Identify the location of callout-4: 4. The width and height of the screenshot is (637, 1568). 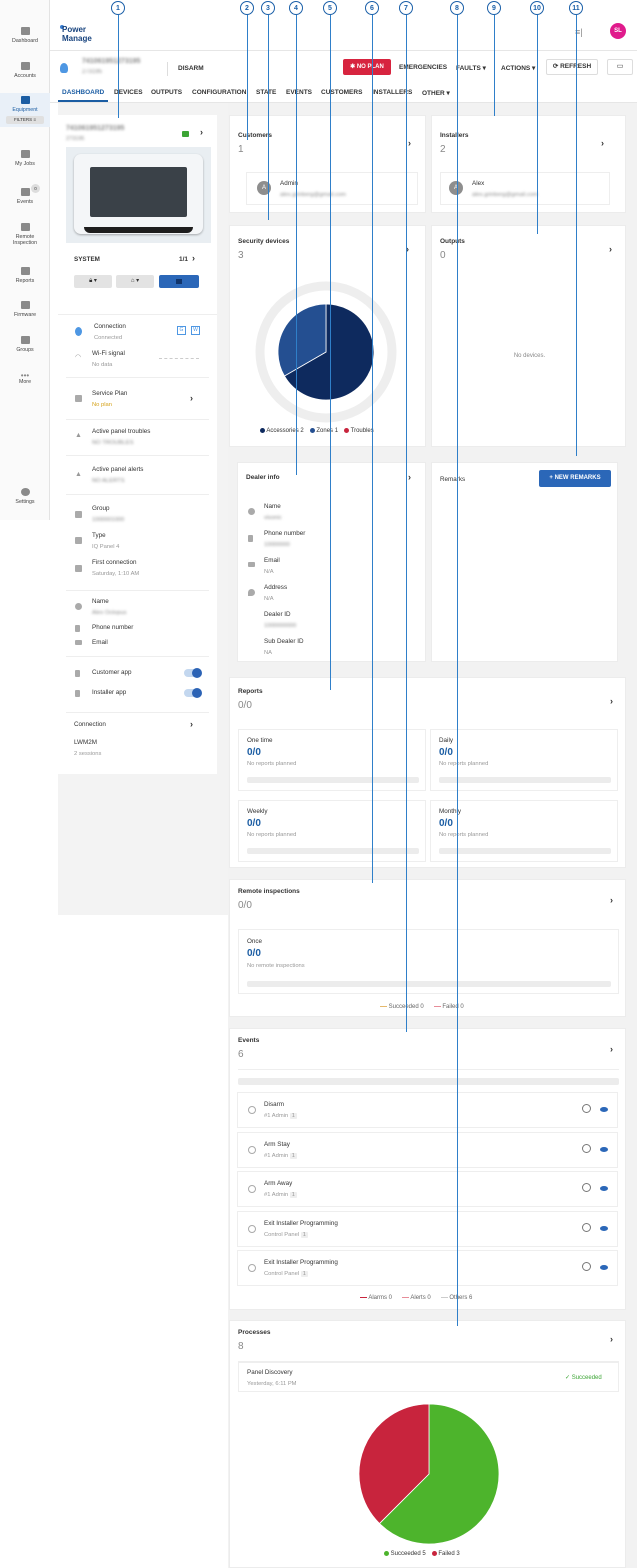
(296, 8).